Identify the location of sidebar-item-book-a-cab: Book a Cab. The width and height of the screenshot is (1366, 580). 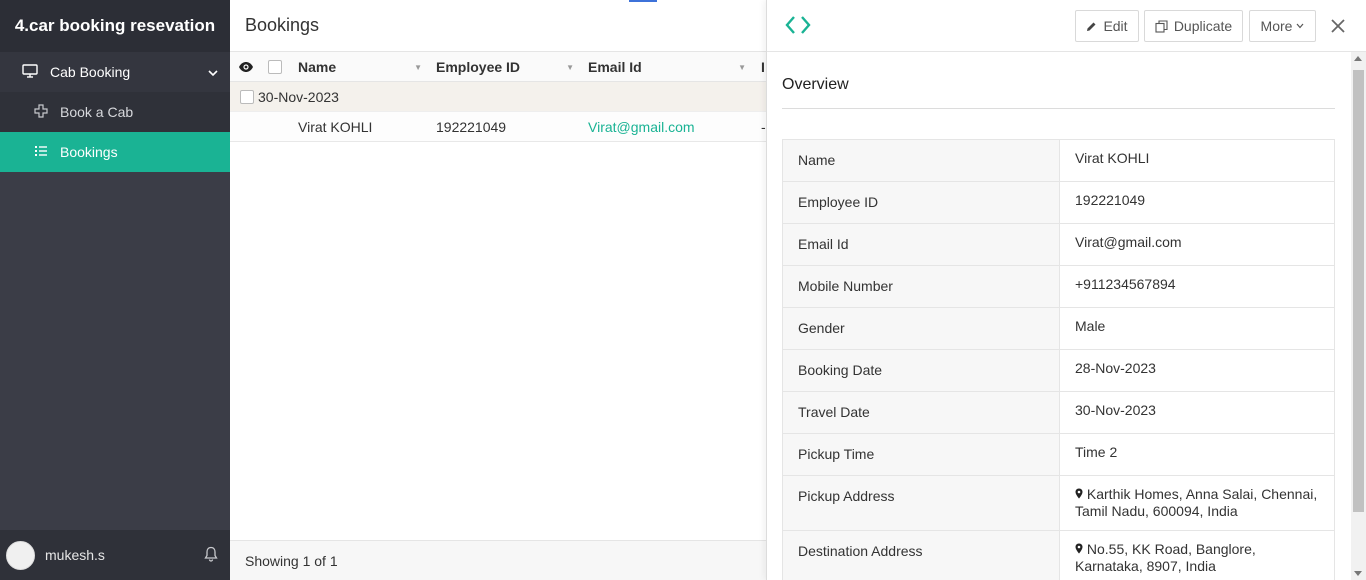
(115, 112).